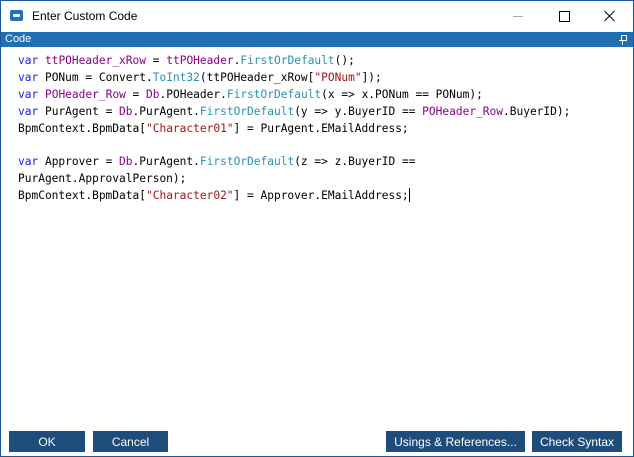 The width and height of the screenshot is (634, 457). Describe the element at coordinates (321, 128) in the screenshot. I see `code-token: ] = PurAgent.EMailAddress;` at that location.